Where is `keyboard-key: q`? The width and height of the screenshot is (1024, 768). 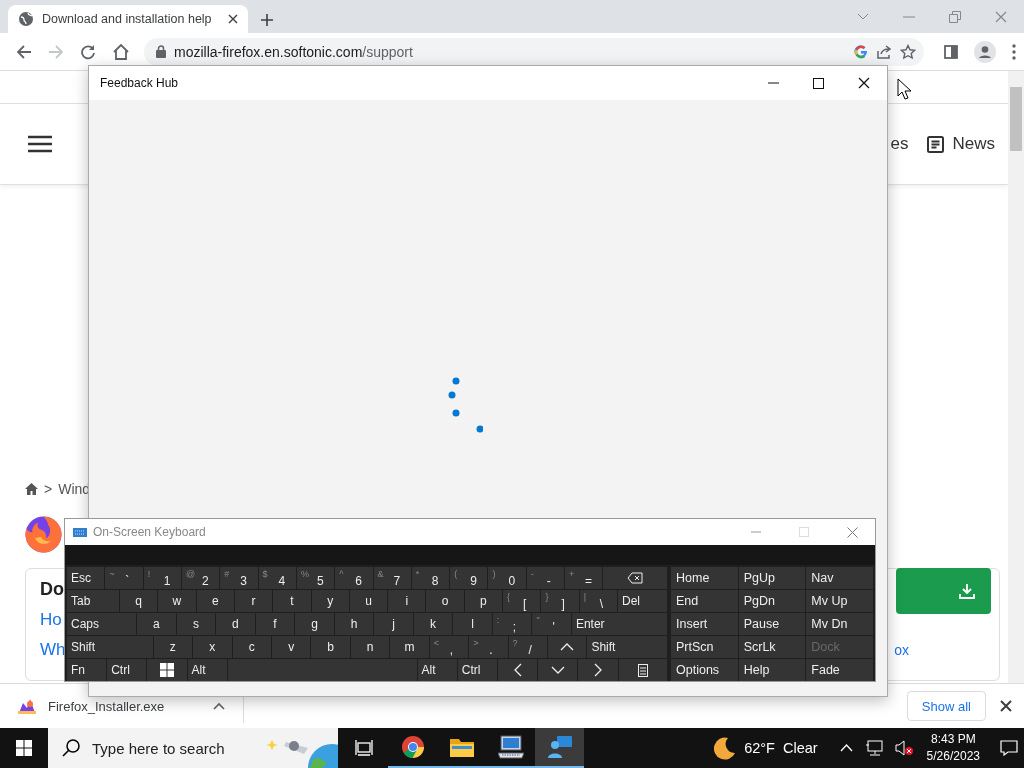
keyboard-key: q is located at coordinates (138, 601).